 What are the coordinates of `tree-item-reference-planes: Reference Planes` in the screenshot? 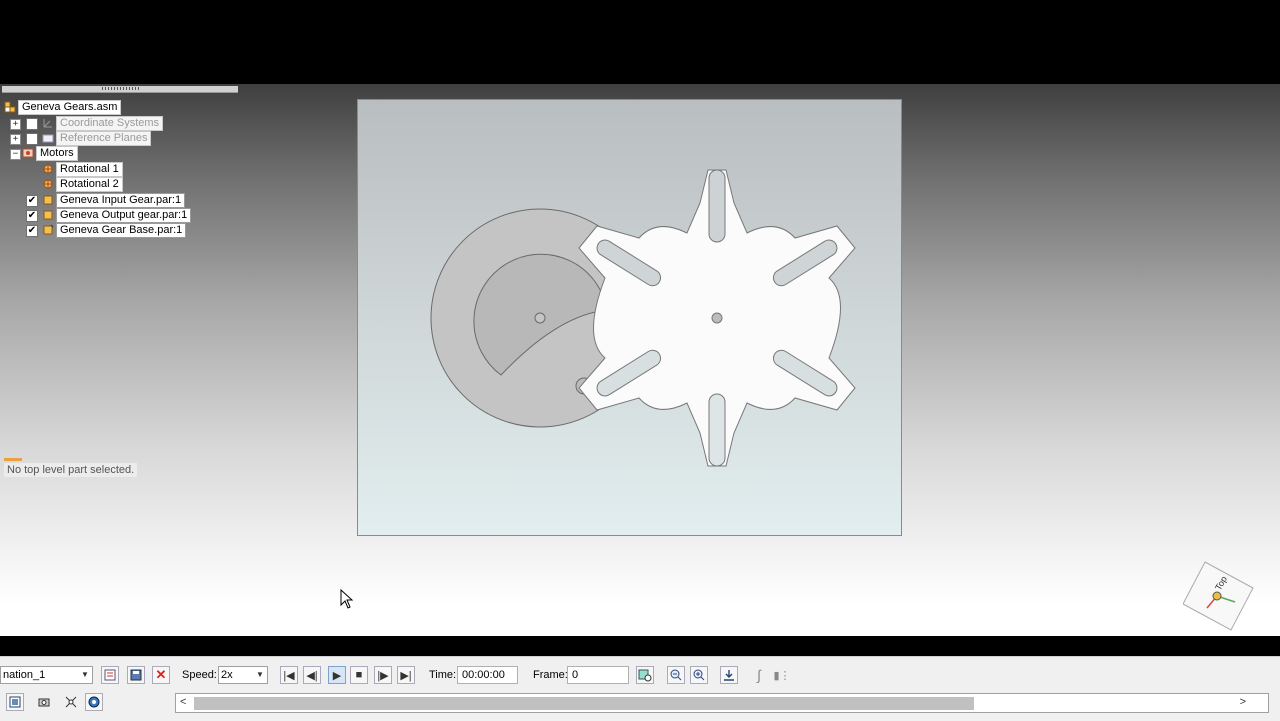 It's located at (97, 138).